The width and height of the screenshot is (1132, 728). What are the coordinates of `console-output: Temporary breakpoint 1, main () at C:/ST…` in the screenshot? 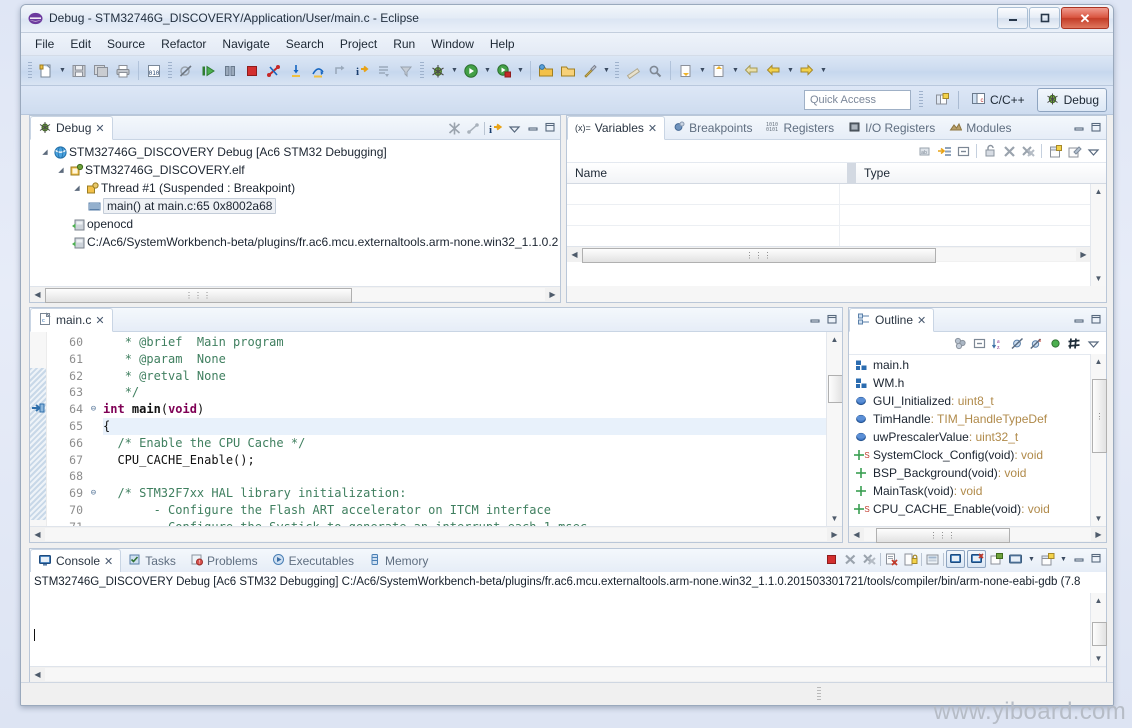 It's located at (560, 629).